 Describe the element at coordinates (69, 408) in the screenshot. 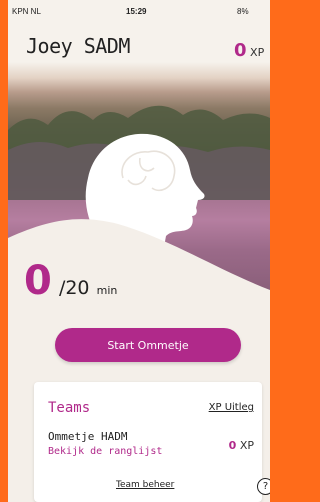

I see `teams-title: Teams` at that location.